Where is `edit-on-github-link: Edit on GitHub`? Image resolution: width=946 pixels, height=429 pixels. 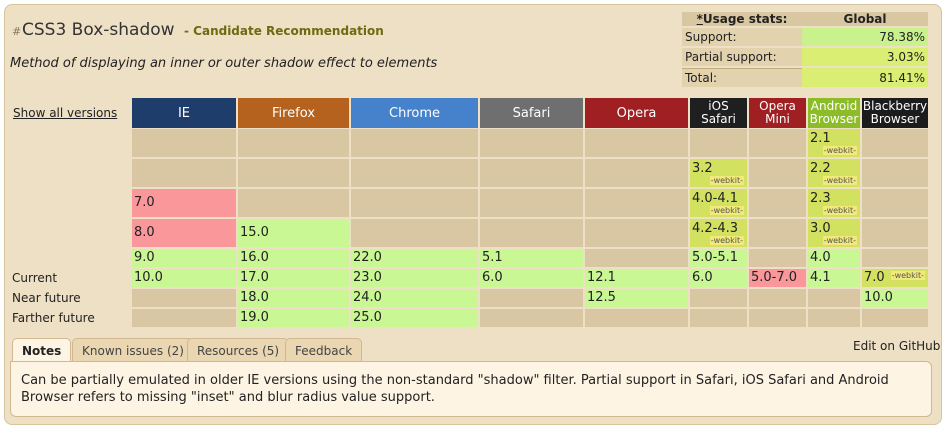 edit-on-github-link: Edit on GitHub is located at coordinates (896, 346).